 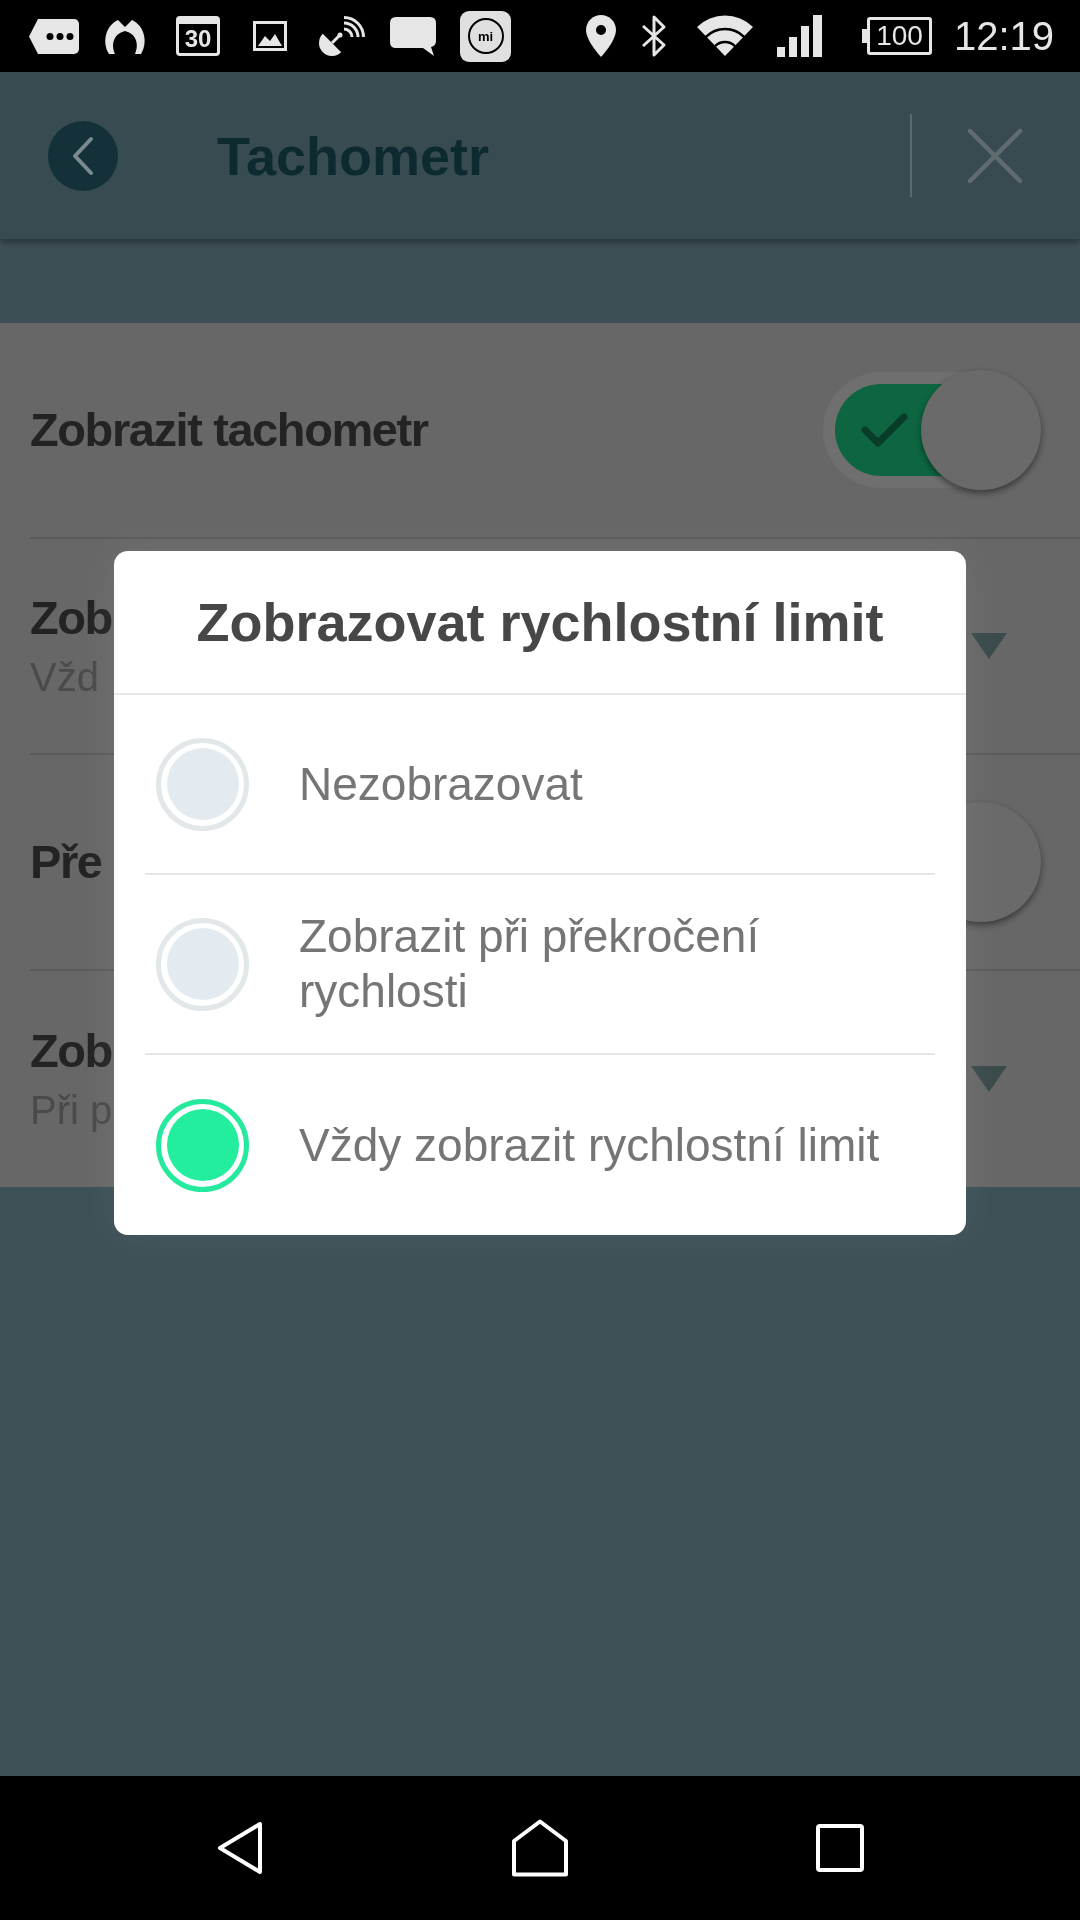 What do you see at coordinates (441, 784) in the screenshot?
I see `option-label: Nezobrazovat` at bounding box center [441, 784].